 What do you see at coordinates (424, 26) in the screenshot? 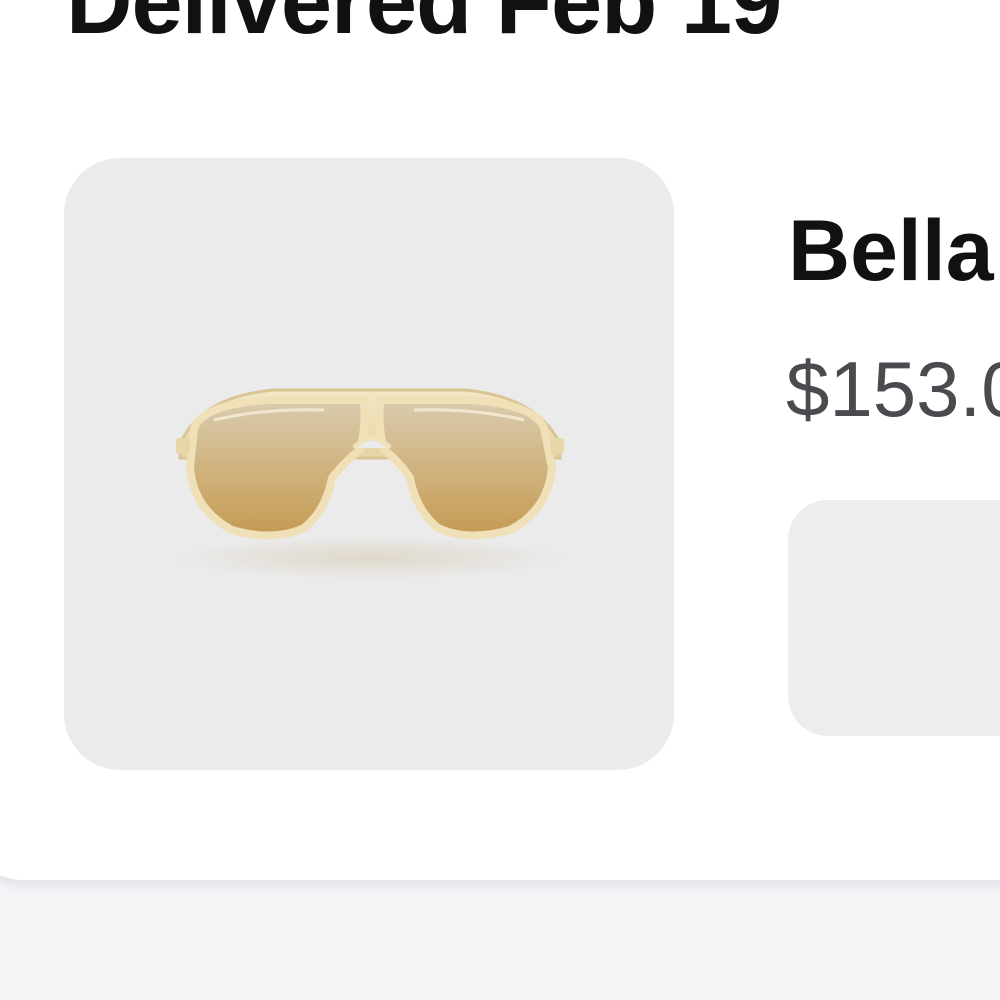
I see `delivery-status-title: Delivered Feb 19` at bounding box center [424, 26].